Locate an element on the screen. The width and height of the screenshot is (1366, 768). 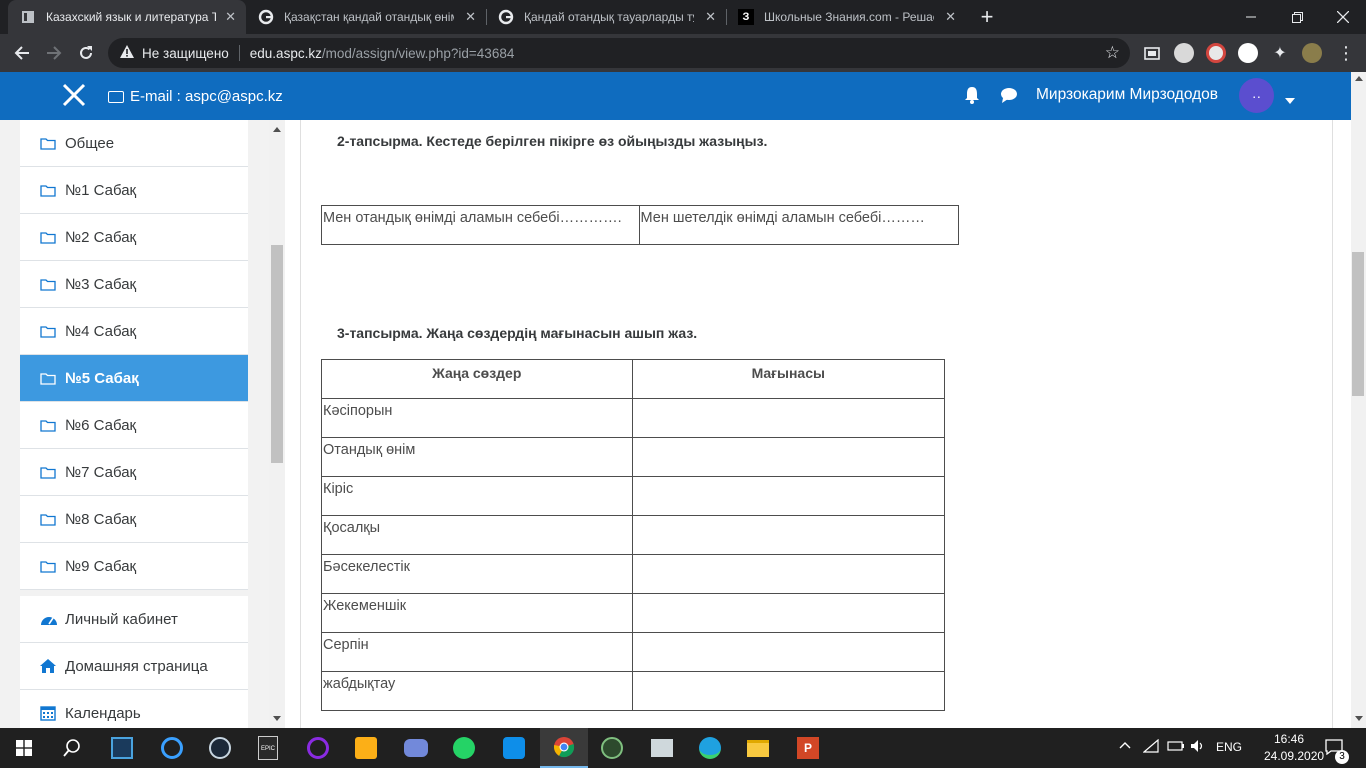
sidebar-item-section: №1 Сабақ is located at coordinates (134, 190).